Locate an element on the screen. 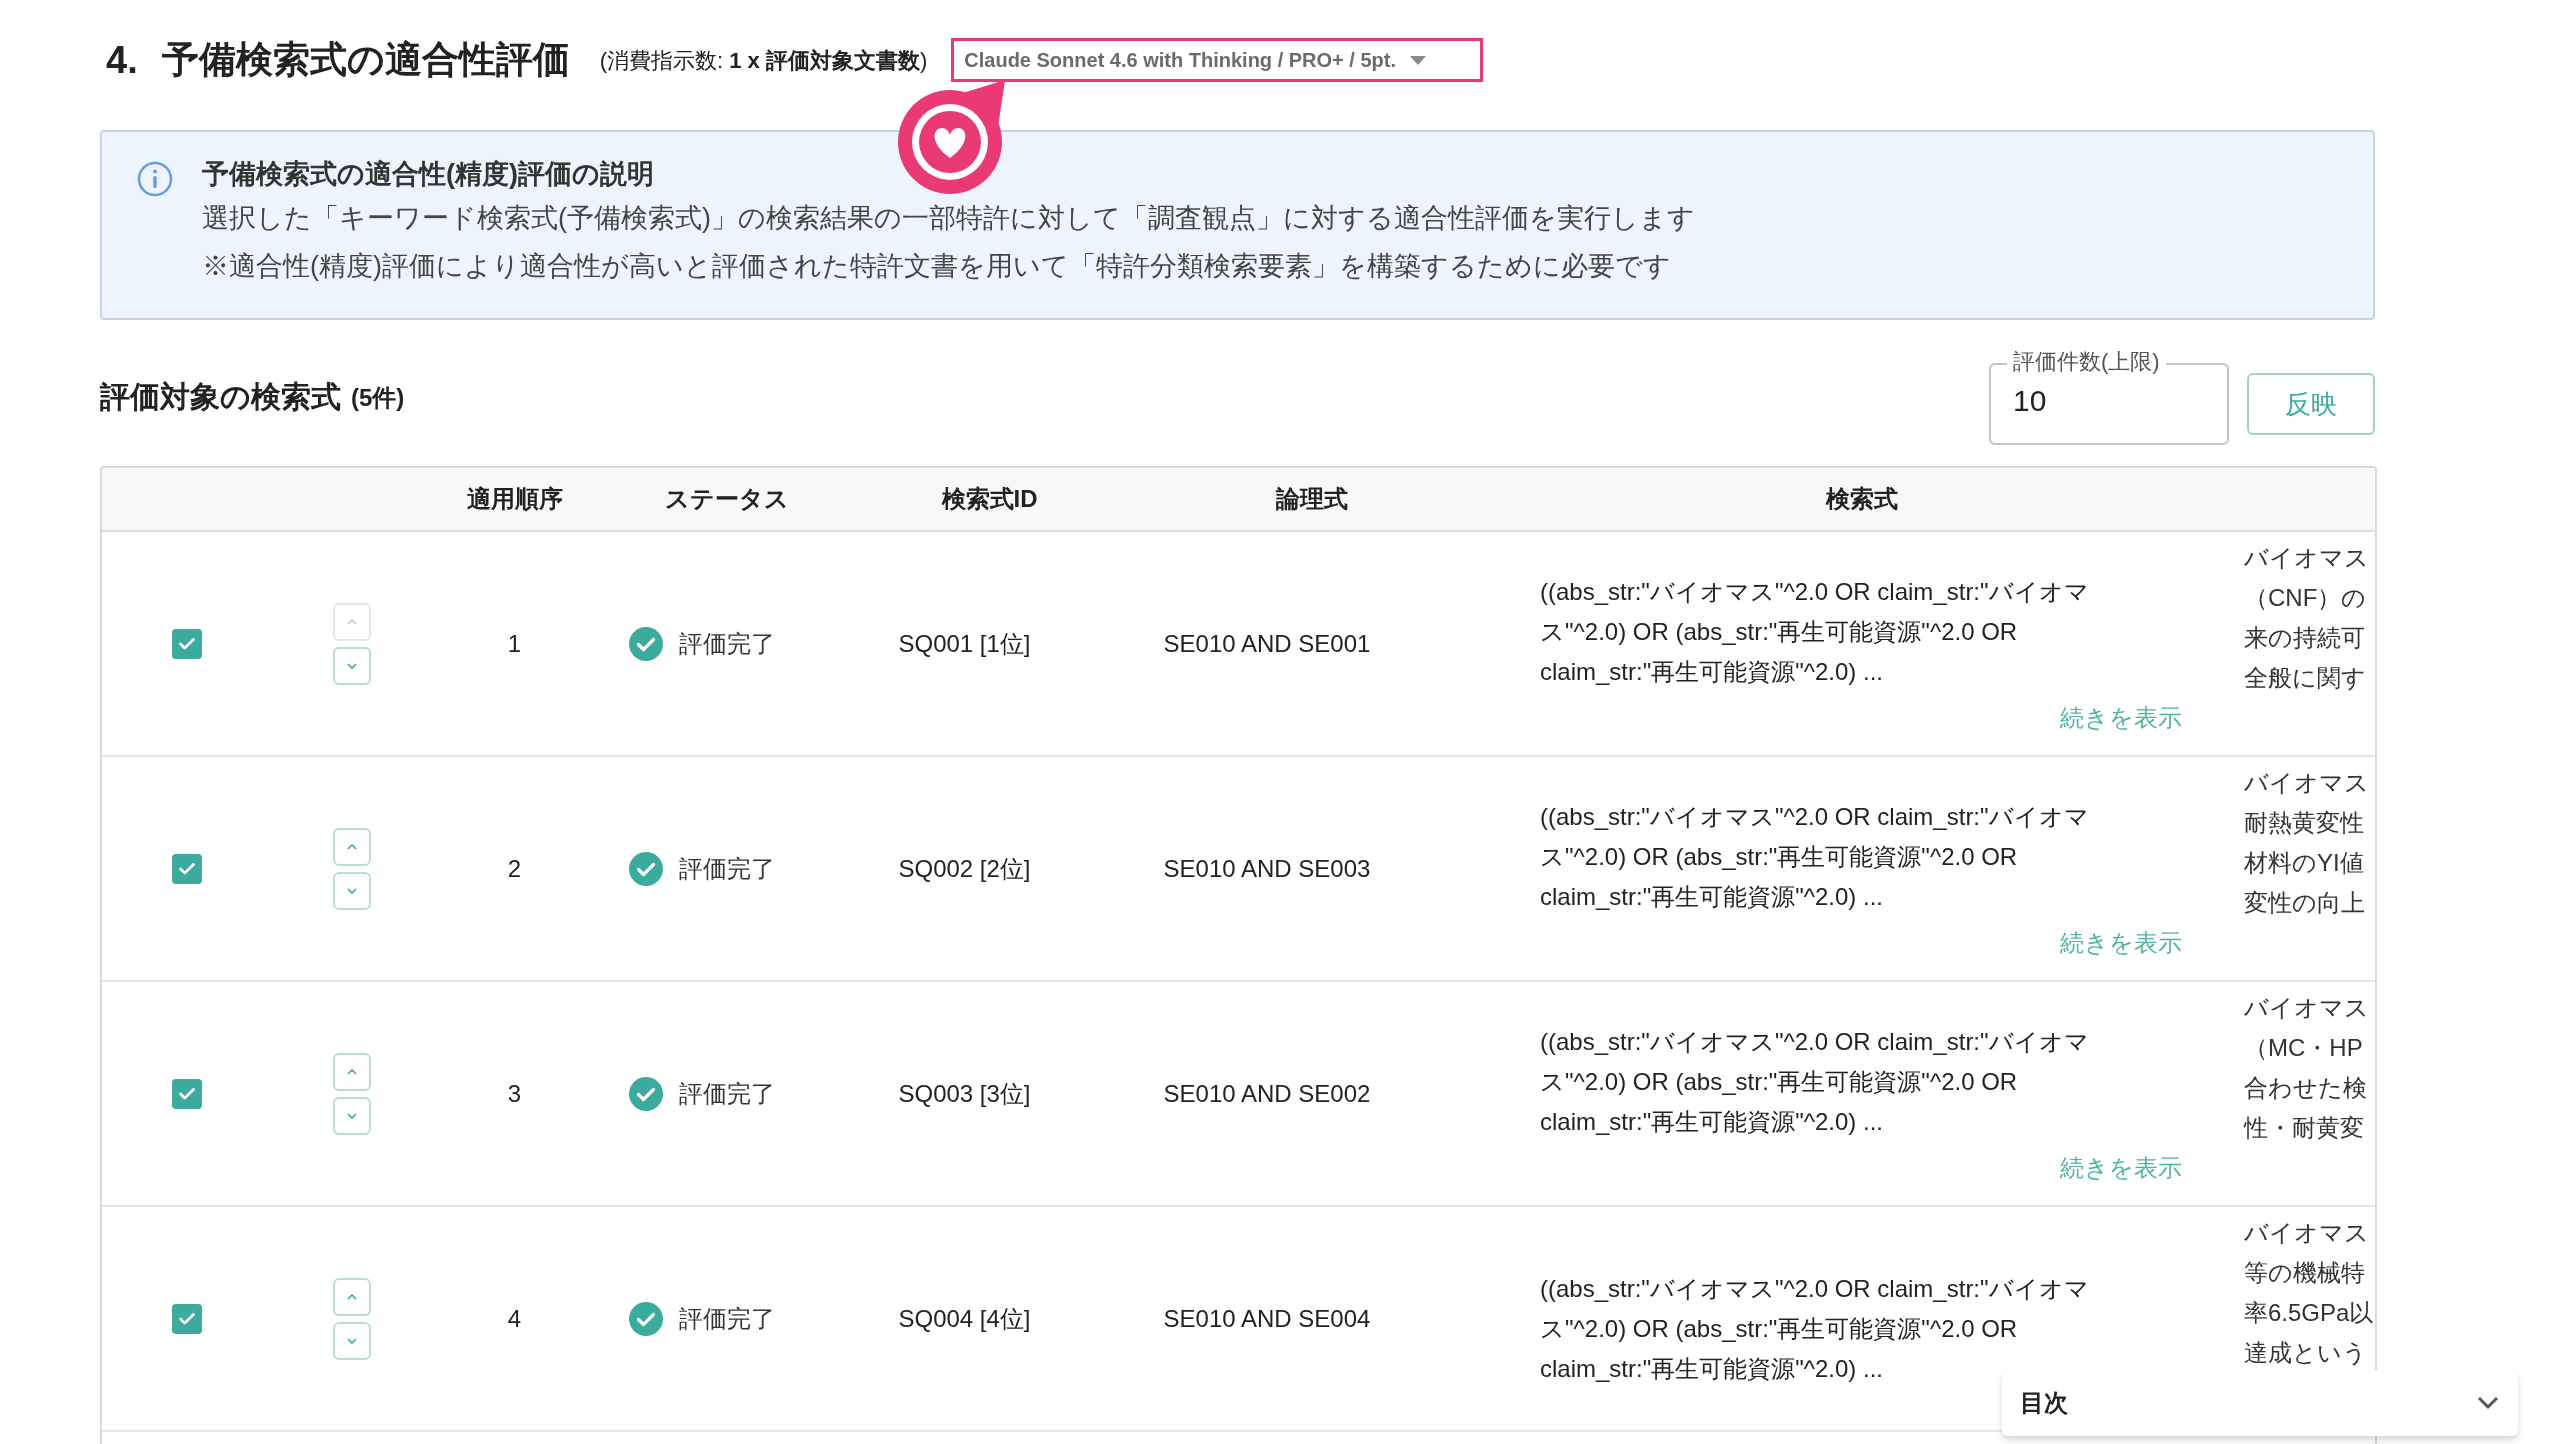 The height and width of the screenshot is (1444, 2572). table-cell-text: 達成という is located at coordinates (2306, 1353).